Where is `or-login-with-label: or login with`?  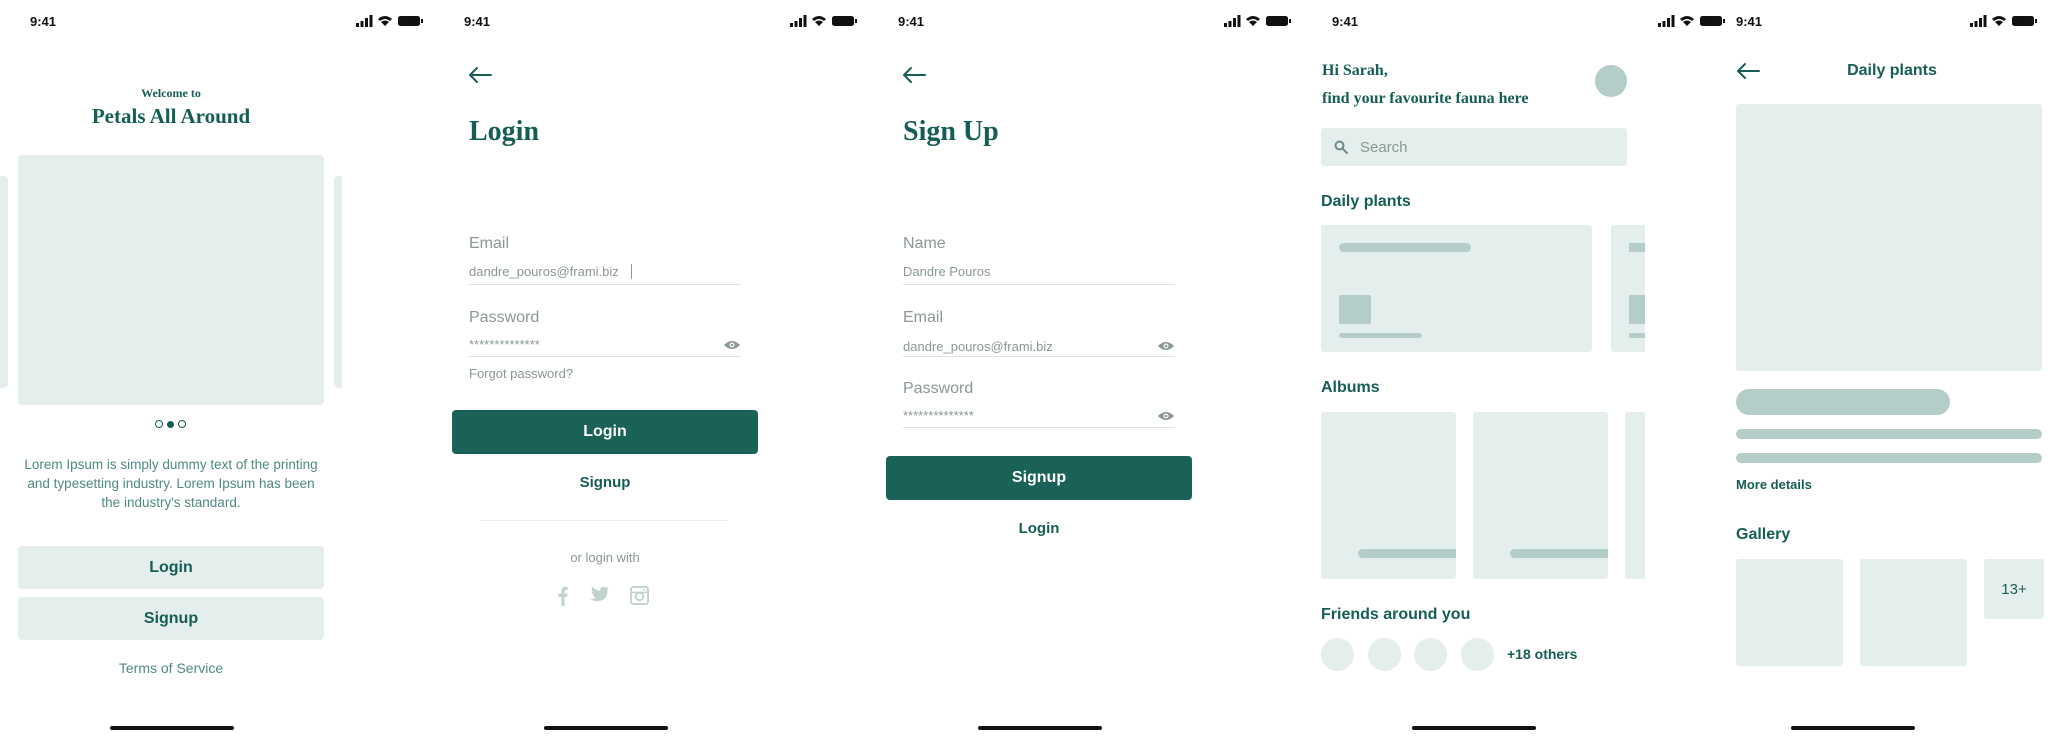
or-login-with-label: or login with is located at coordinates (605, 557).